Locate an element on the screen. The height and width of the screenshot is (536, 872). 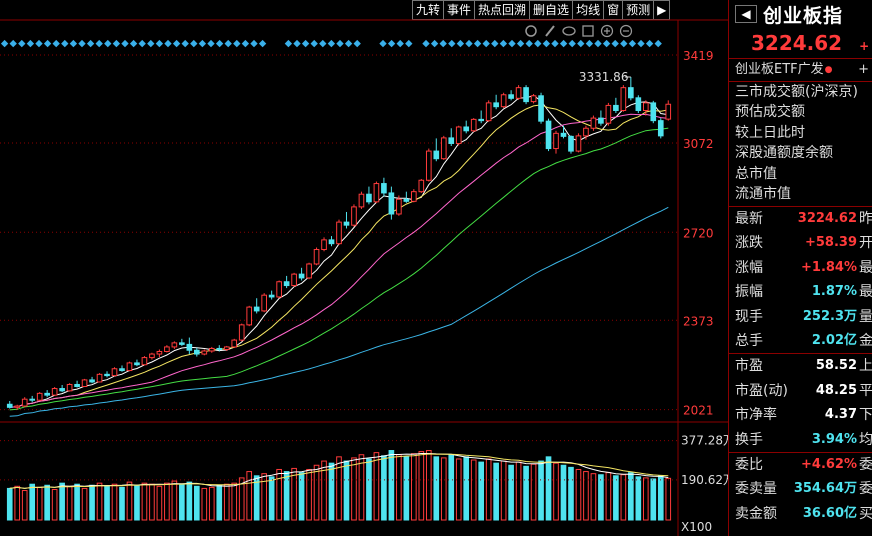
info-label: 深股通额度余额 is located at coordinates (784, 153).